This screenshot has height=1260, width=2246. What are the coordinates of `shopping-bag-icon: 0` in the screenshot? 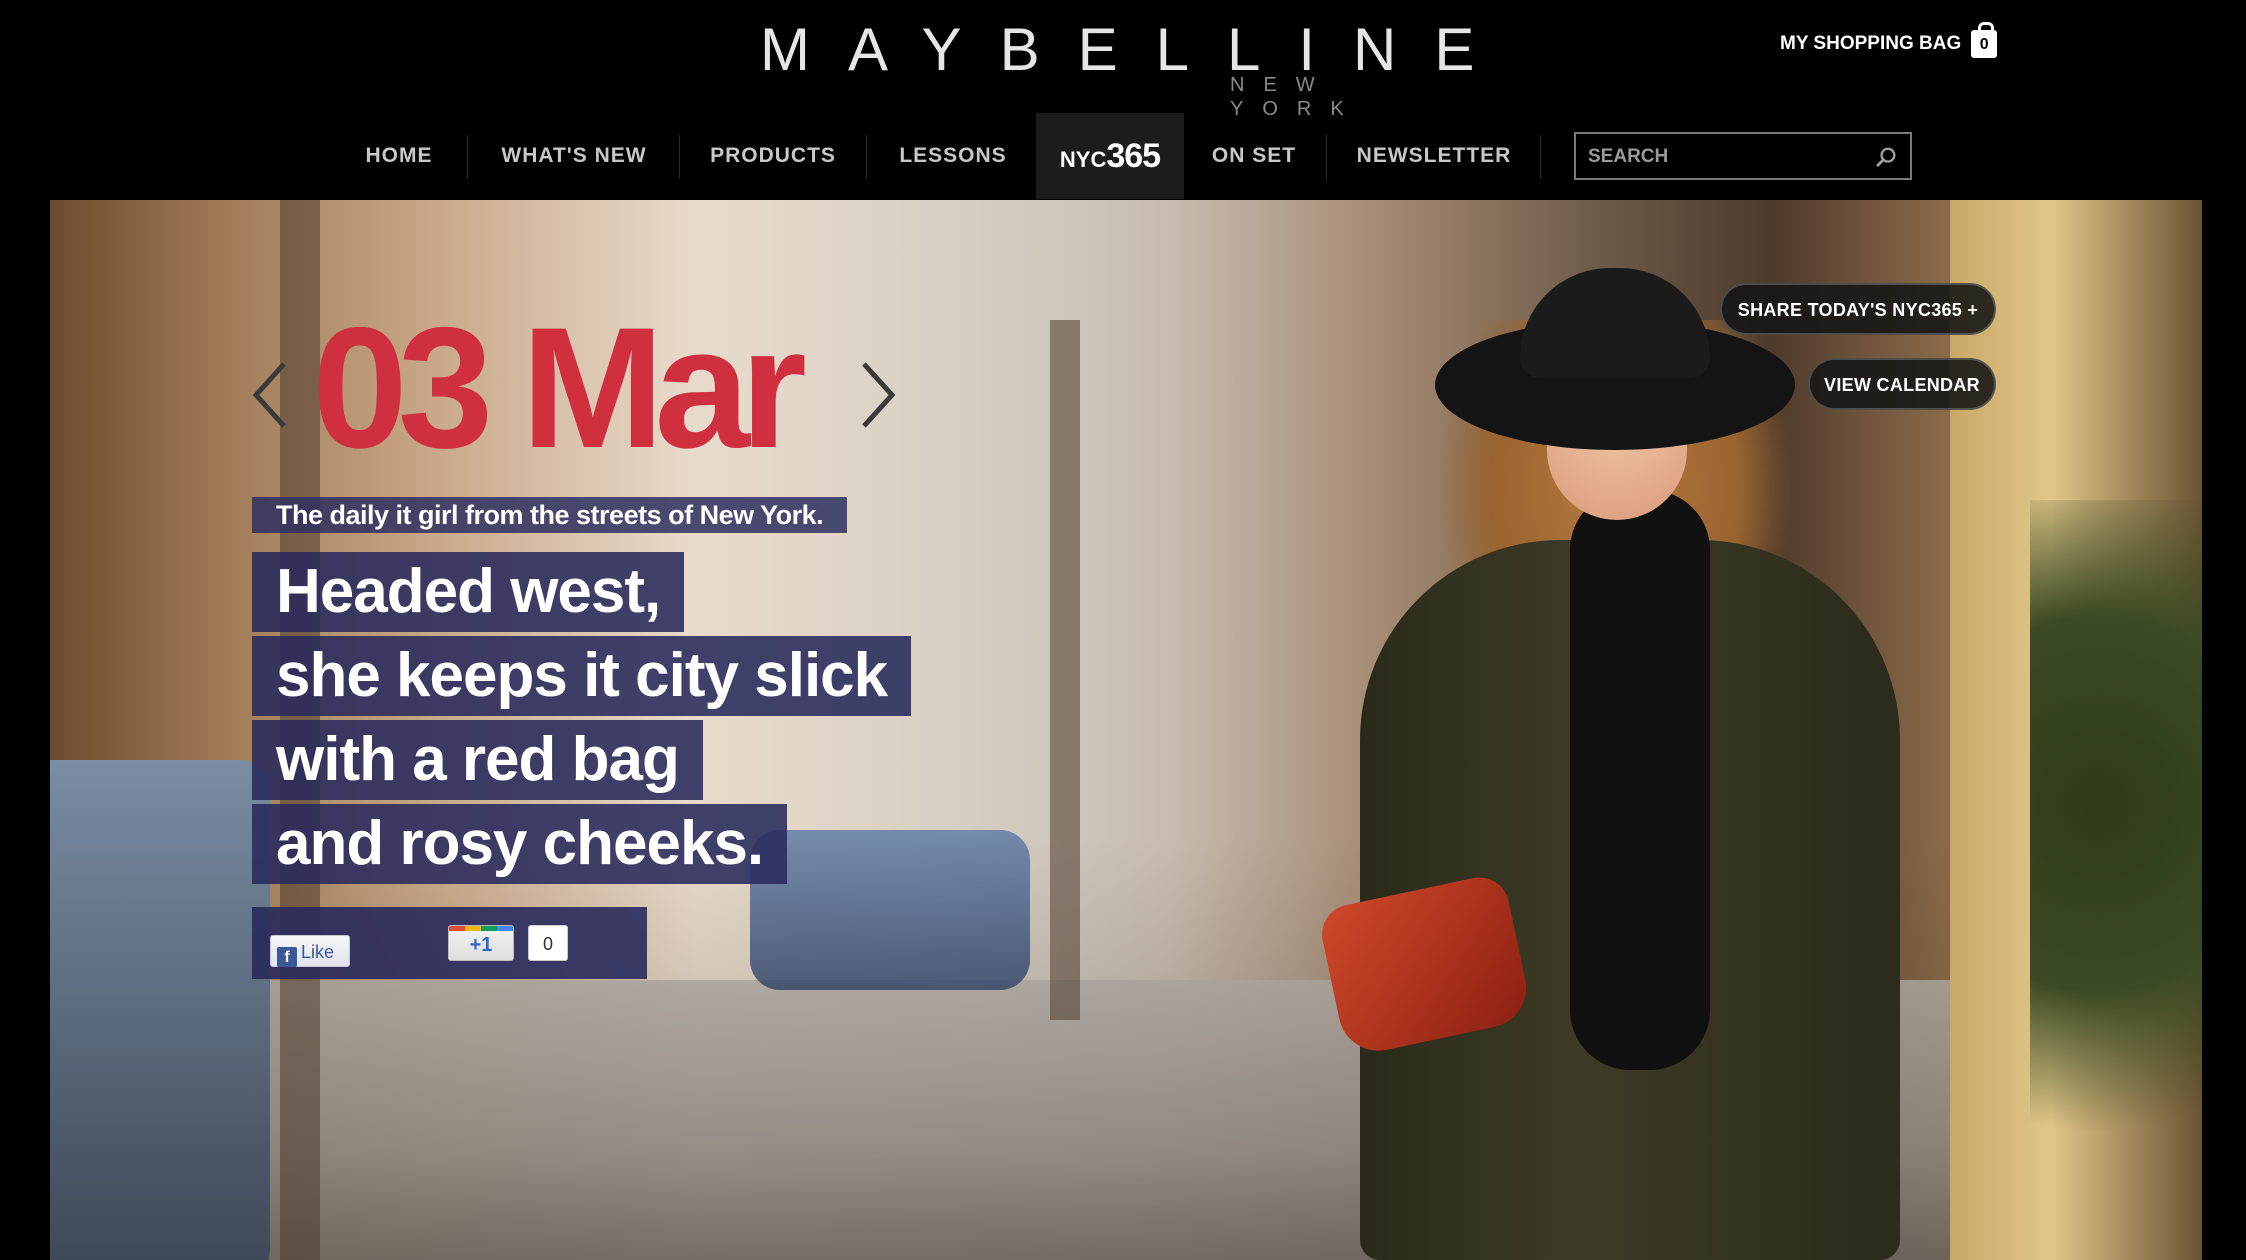 It's located at (1984, 40).